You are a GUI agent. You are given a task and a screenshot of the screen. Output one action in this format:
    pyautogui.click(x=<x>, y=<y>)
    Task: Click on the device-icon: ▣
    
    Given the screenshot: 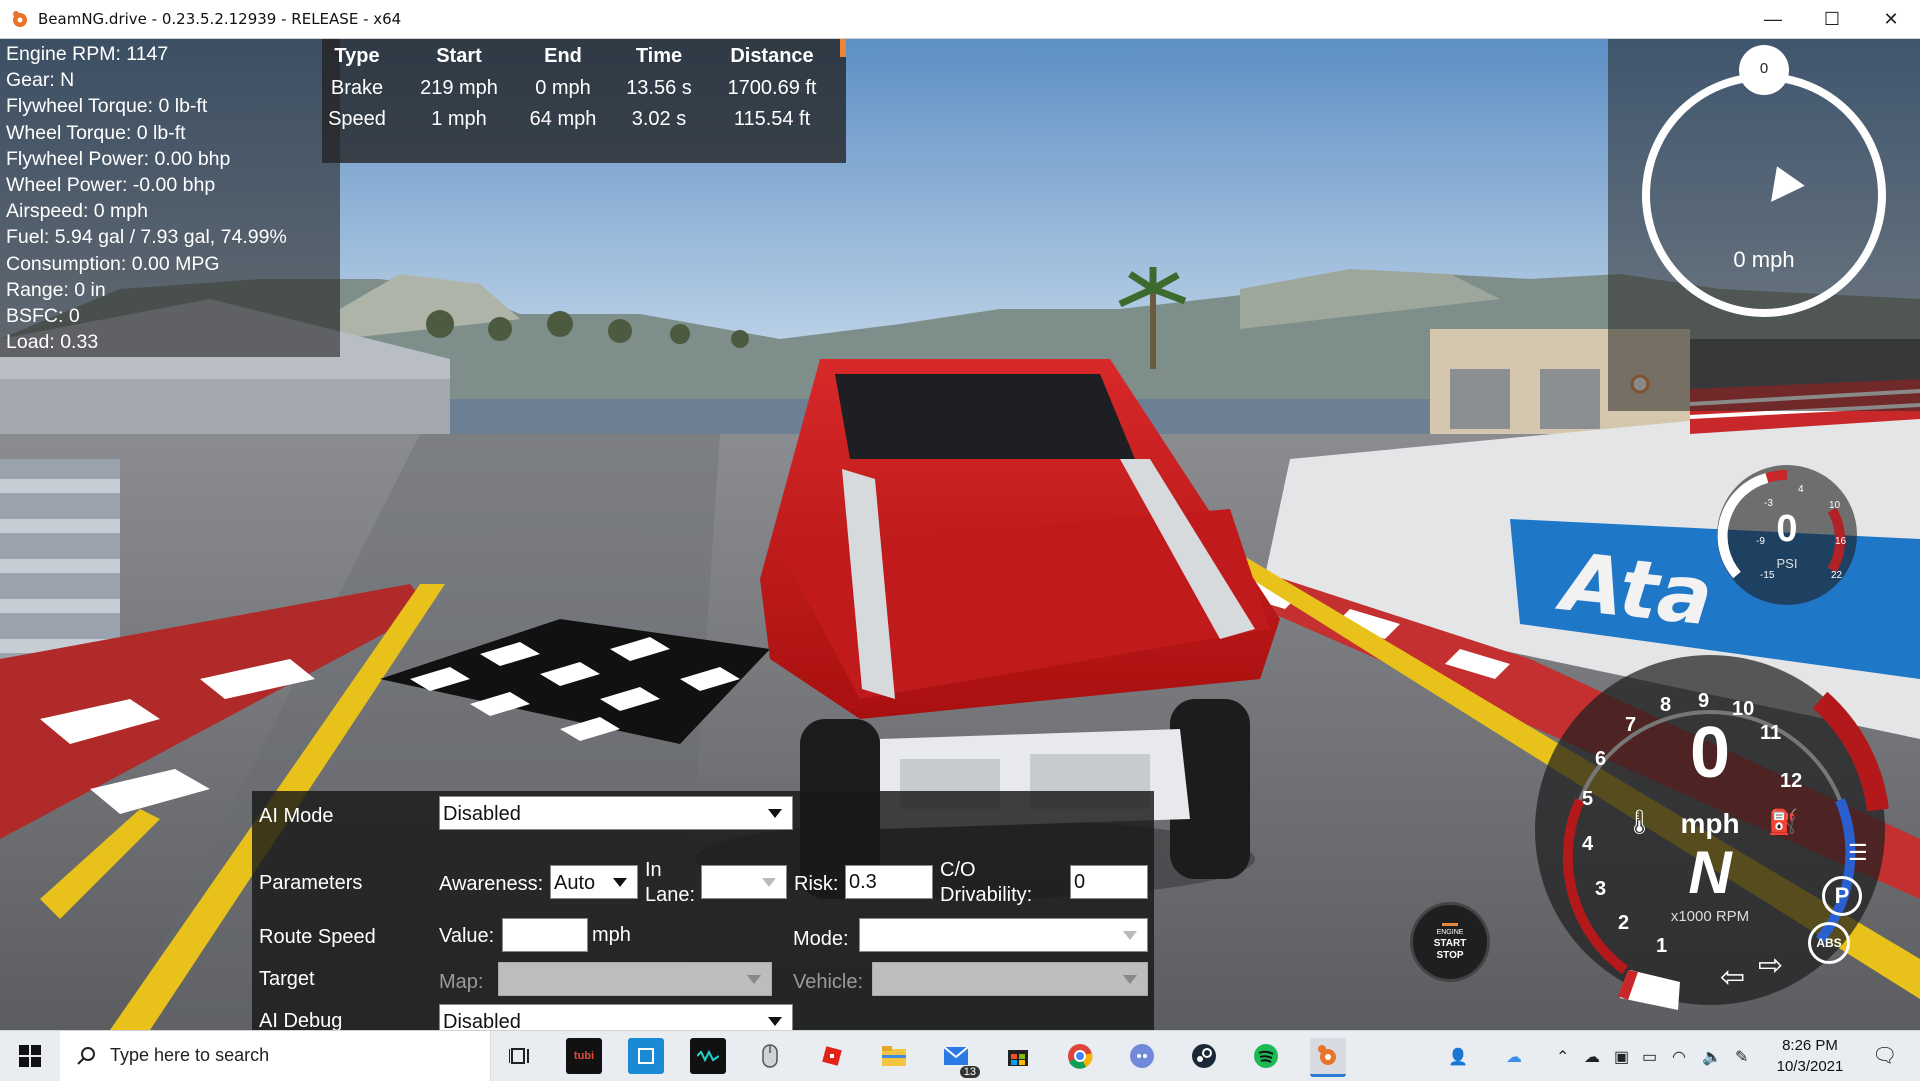 What is the action you would take?
    pyautogui.click(x=1621, y=1057)
    